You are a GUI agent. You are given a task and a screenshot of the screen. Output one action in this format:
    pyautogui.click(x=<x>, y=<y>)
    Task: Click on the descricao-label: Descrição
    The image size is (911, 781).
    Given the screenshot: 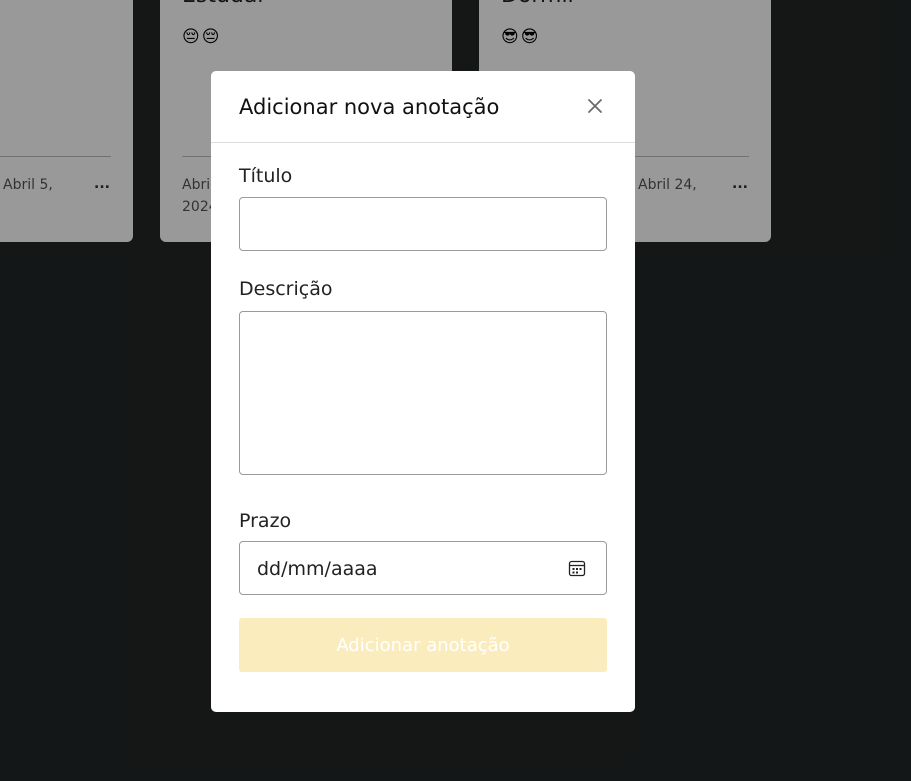 What is the action you would take?
    pyautogui.click(x=286, y=289)
    